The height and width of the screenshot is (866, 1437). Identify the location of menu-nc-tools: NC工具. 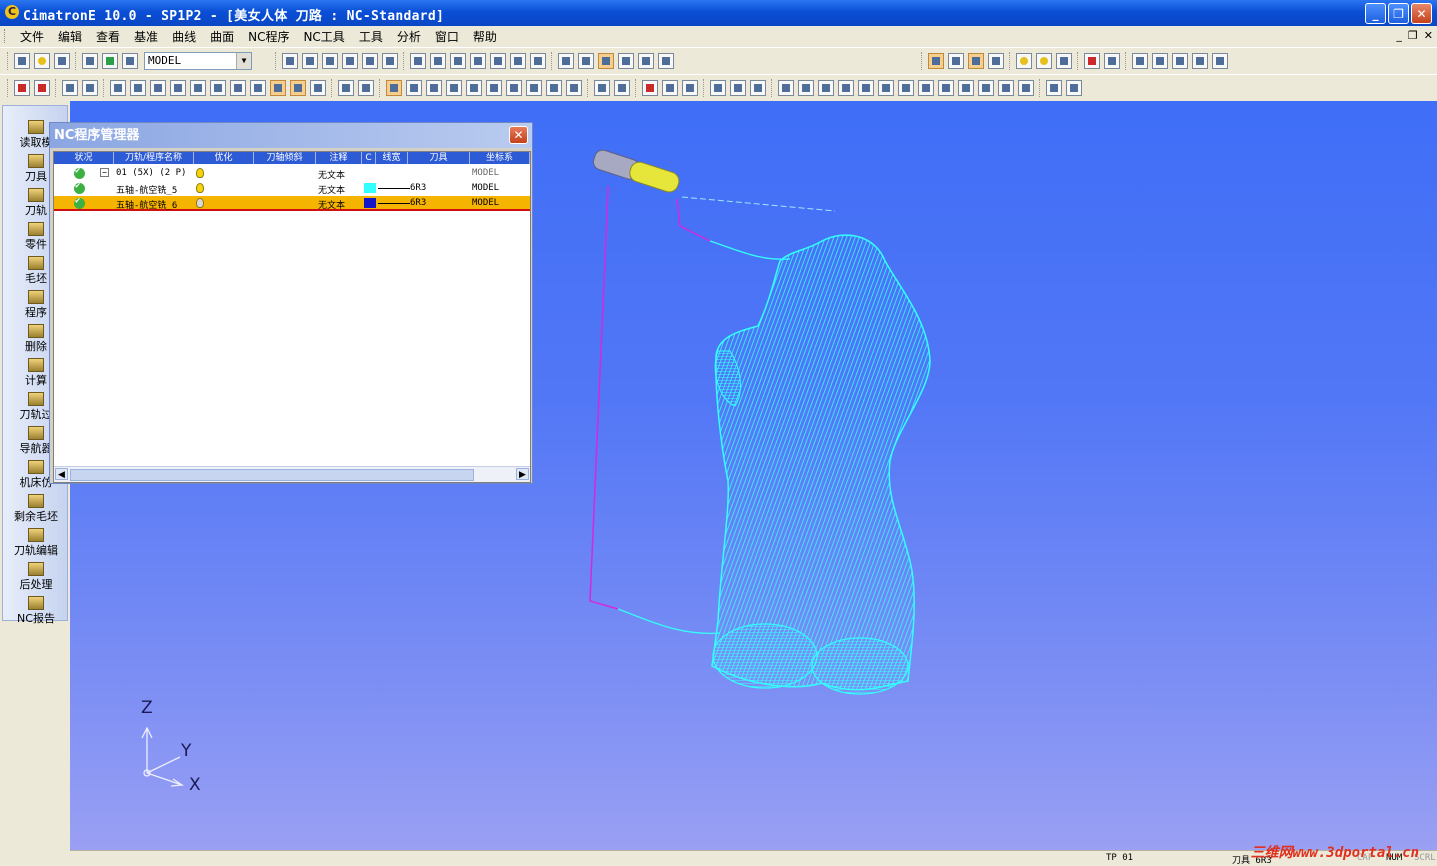
(323, 36).